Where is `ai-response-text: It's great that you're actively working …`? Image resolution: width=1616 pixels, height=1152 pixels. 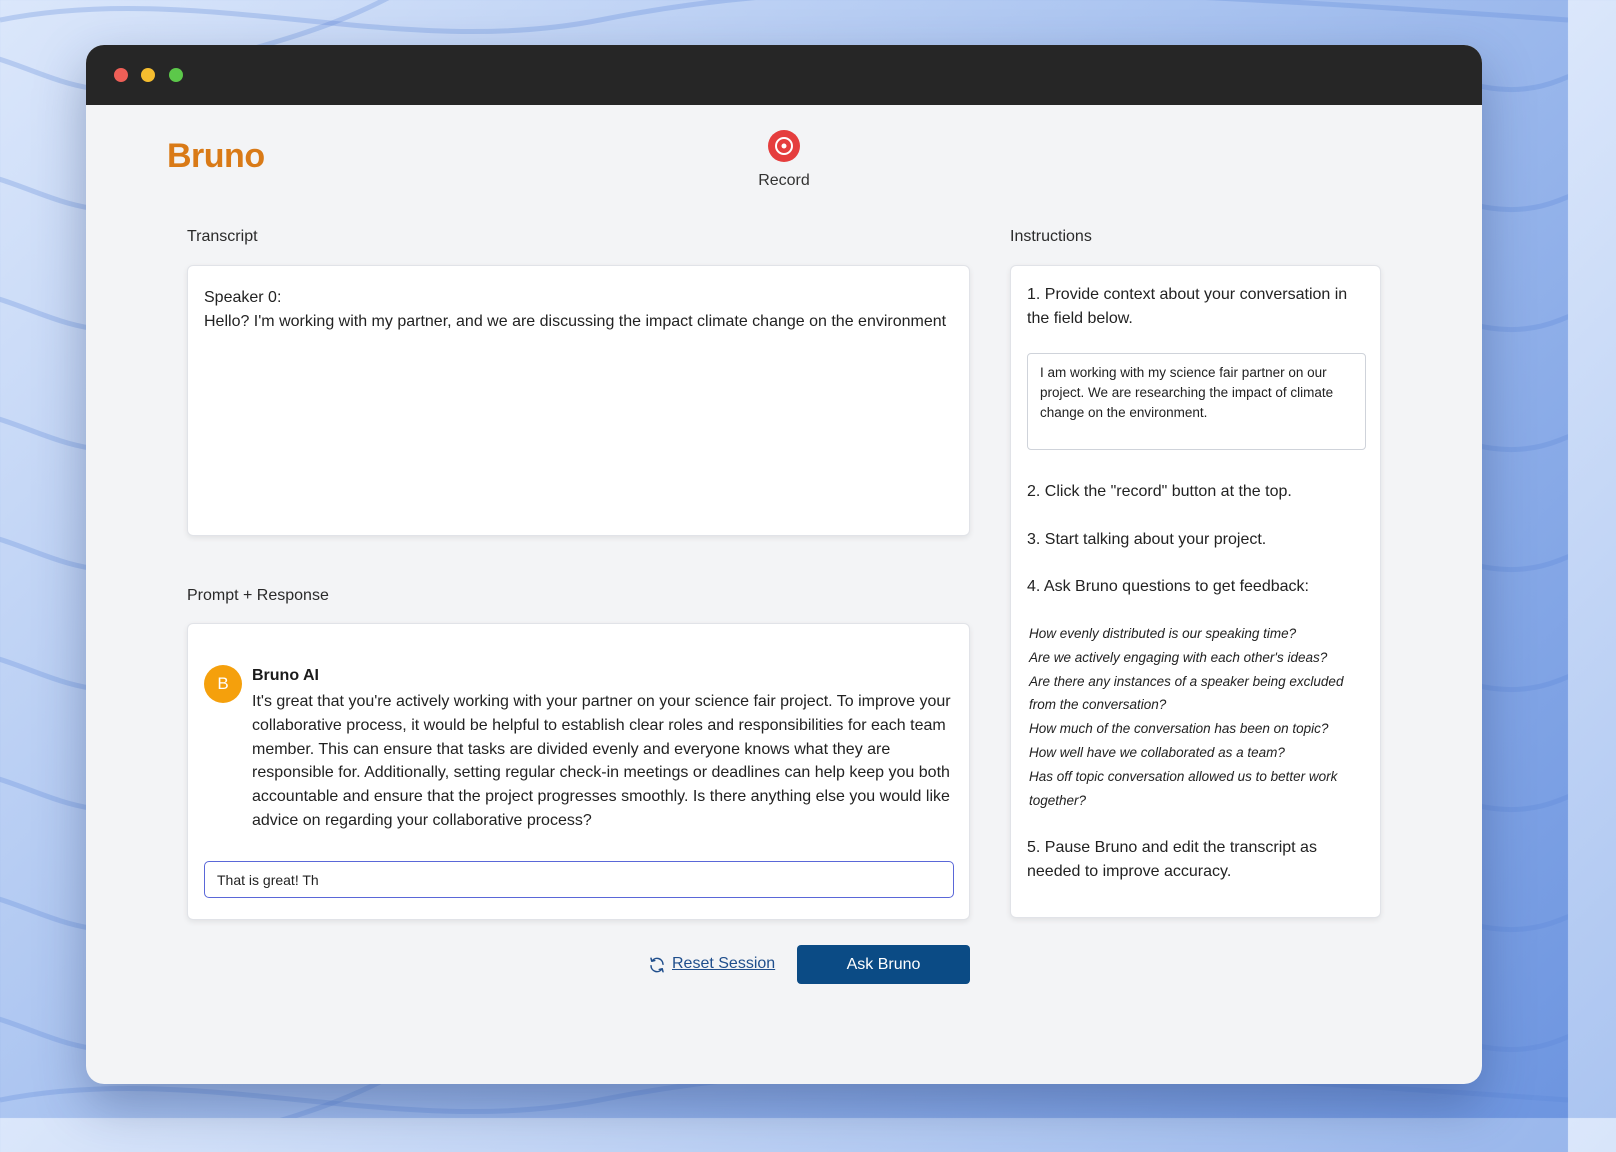 ai-response-text: It's great that you're actively working … is located at coordinates (601, 761).